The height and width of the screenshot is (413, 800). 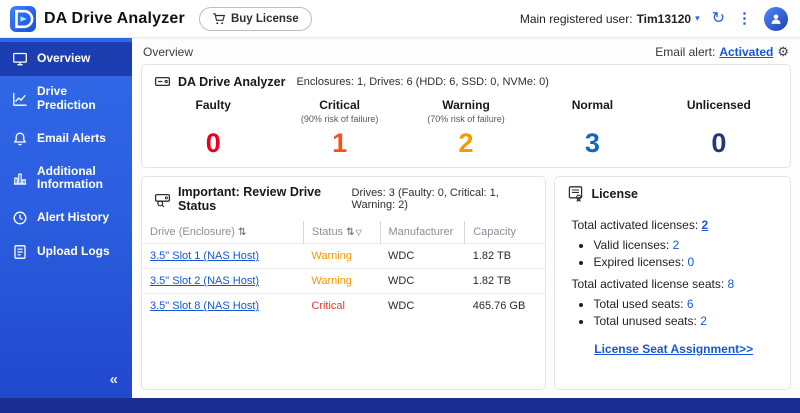 What do you see at coordinates (592, 126) in the screenshot?
I see `stat-normal: Normal 3` at bounding box center [592, 126].